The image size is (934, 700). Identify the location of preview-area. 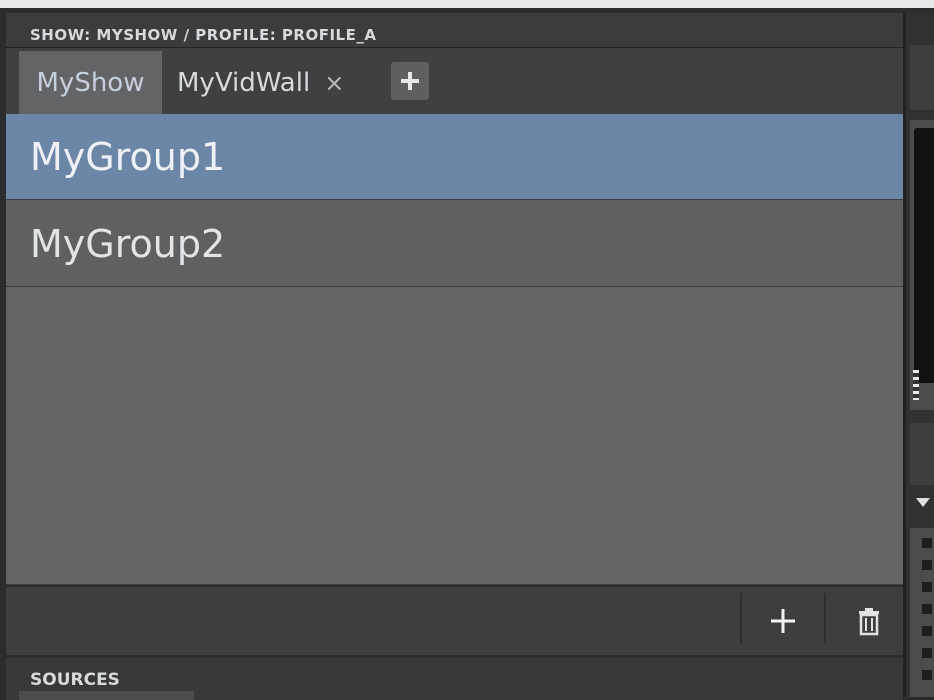
(922, 265).